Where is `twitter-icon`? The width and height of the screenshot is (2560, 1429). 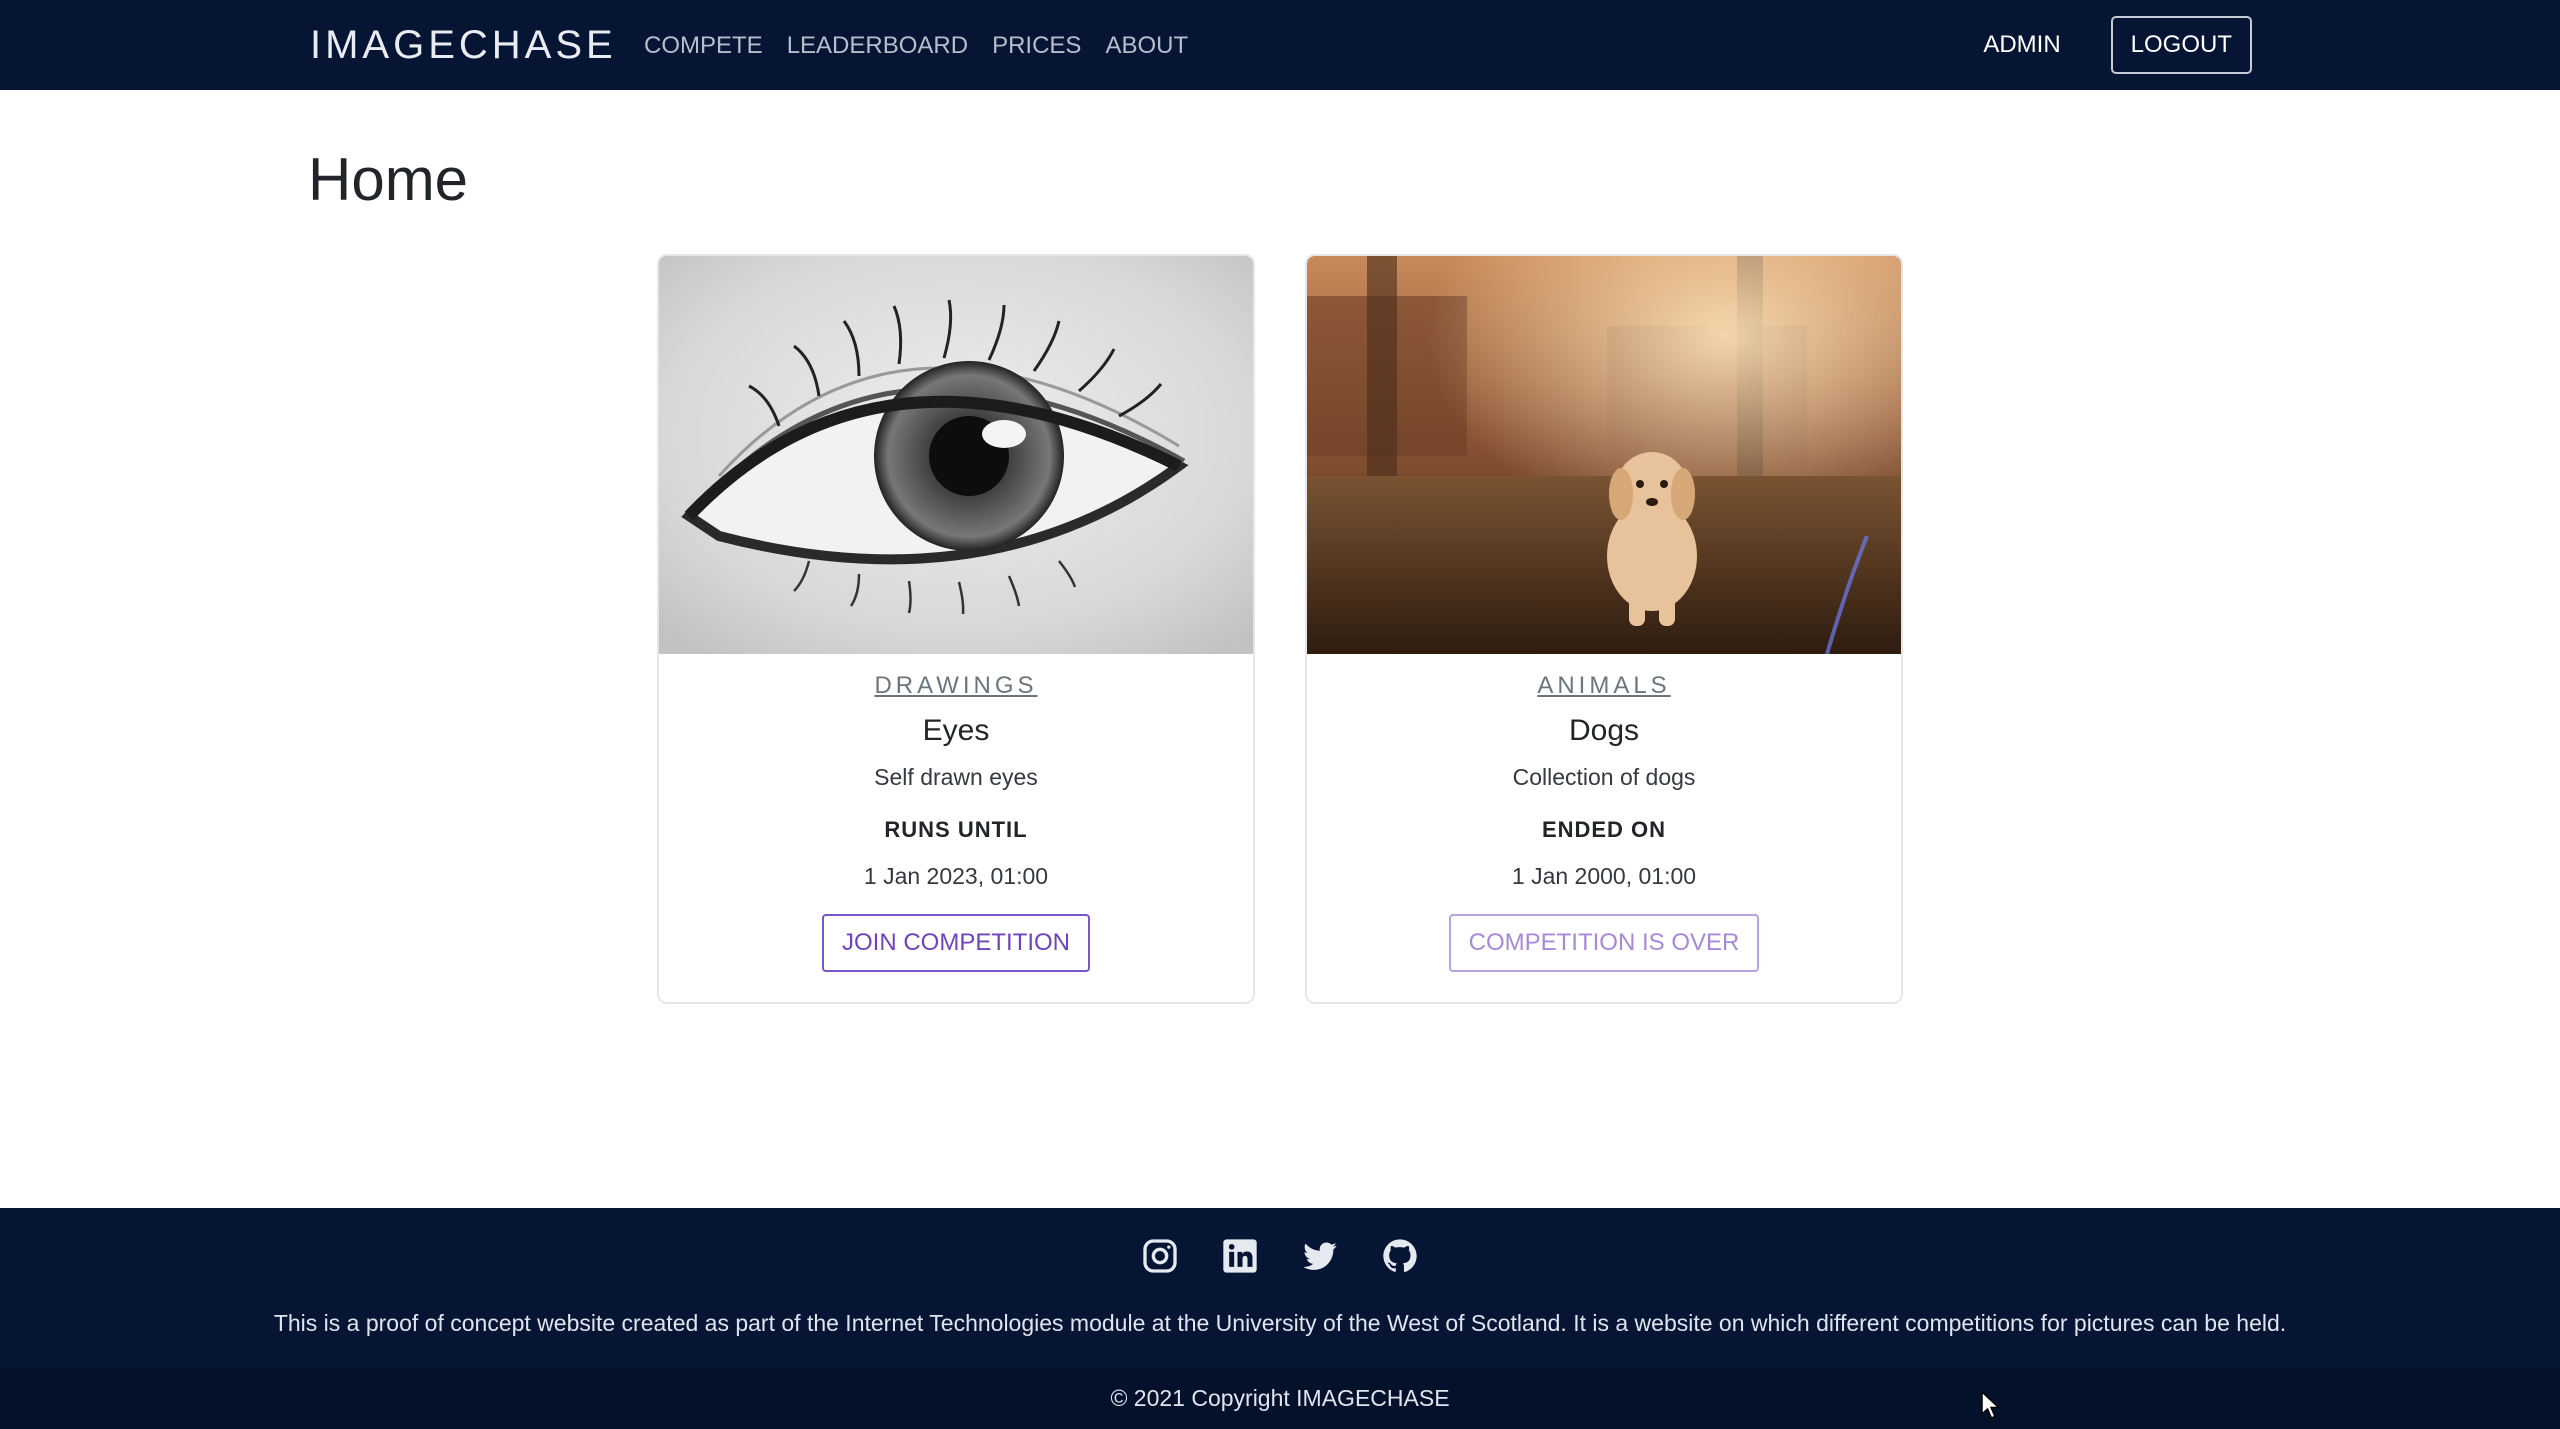
twitter-icon is located at coordinates (1320, 1256).